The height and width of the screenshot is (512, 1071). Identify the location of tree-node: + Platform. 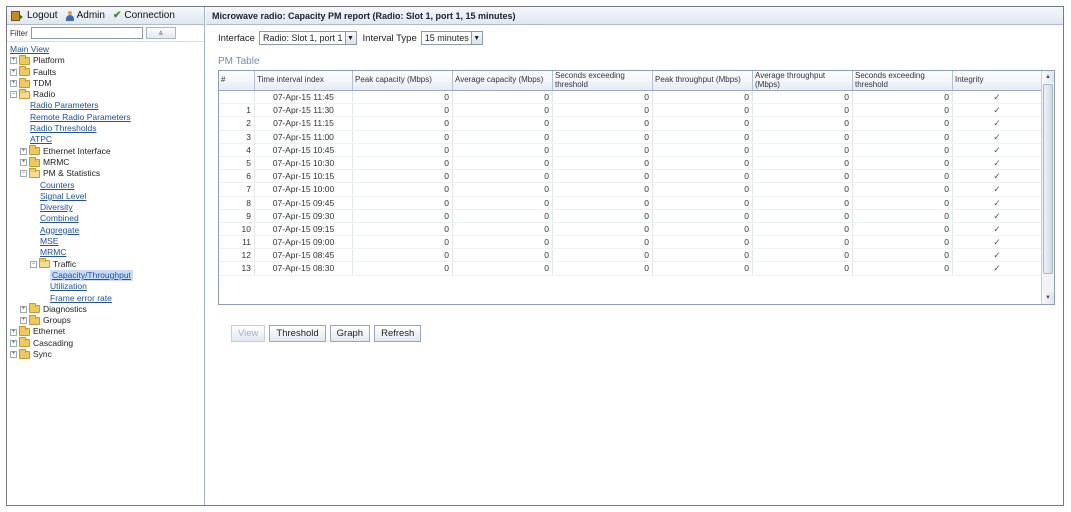
(105, 60).